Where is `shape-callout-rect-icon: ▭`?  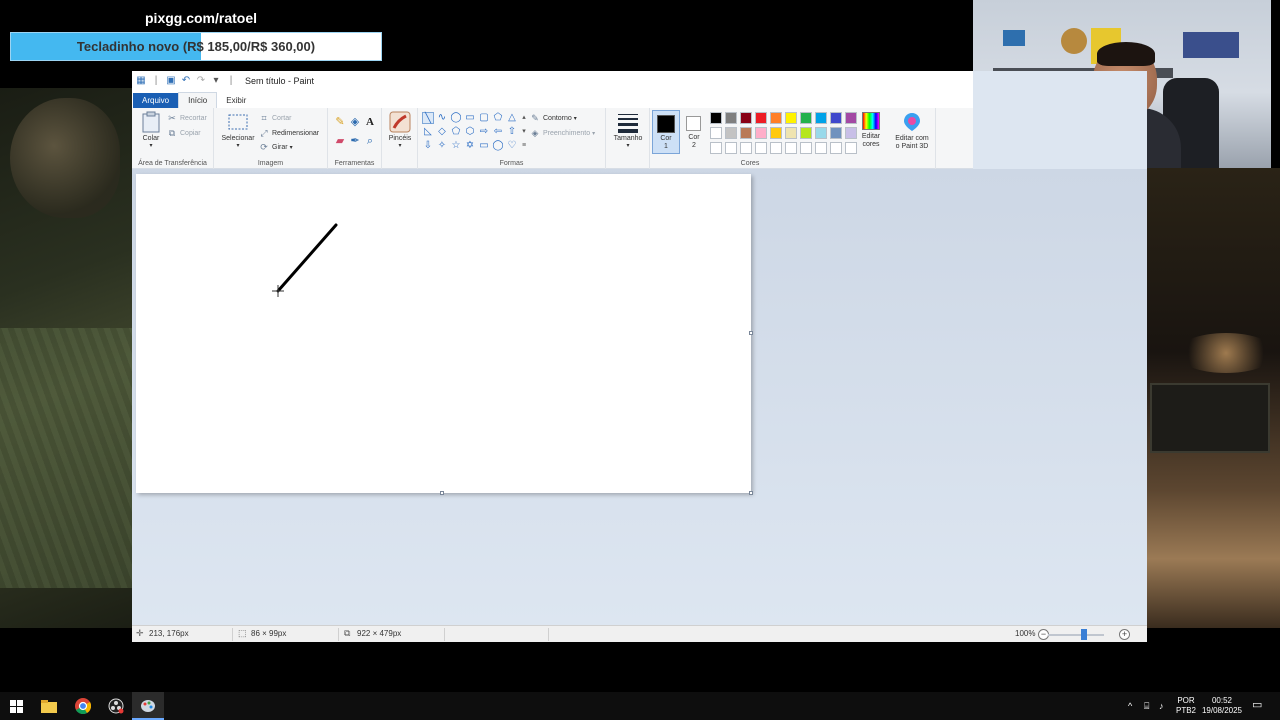
shape-callout-rect-icon: ▭ is located at coordinates (484, 146).